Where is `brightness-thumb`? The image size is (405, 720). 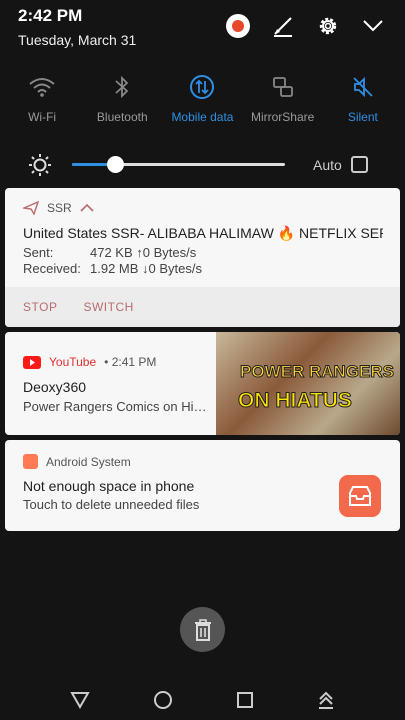 brightness-thumb is located at coordinates (115, 164).